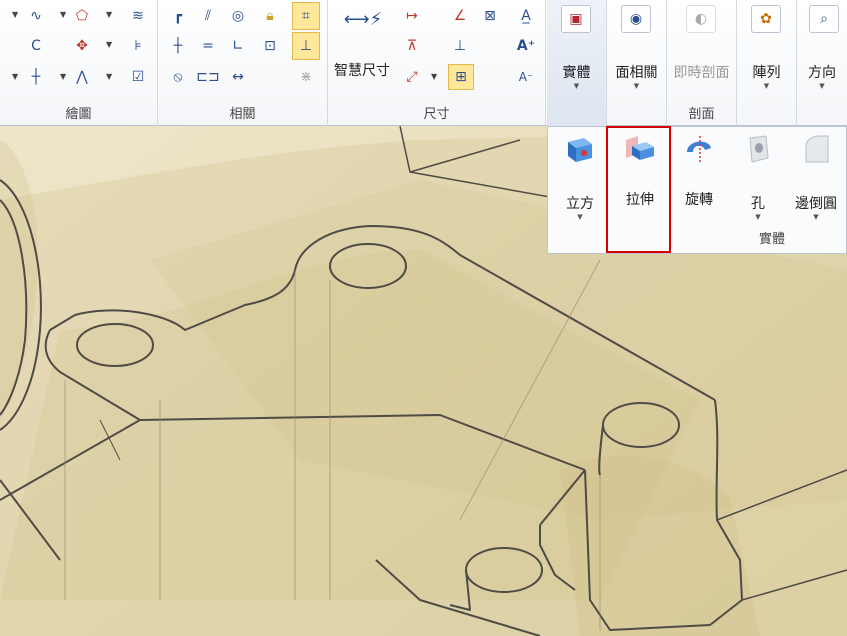 This screenshot has height=636, width=847. Describe the element at coordinates (580, 179) in the screenshot. I see `cube-button: 立方 ▼` at that location.